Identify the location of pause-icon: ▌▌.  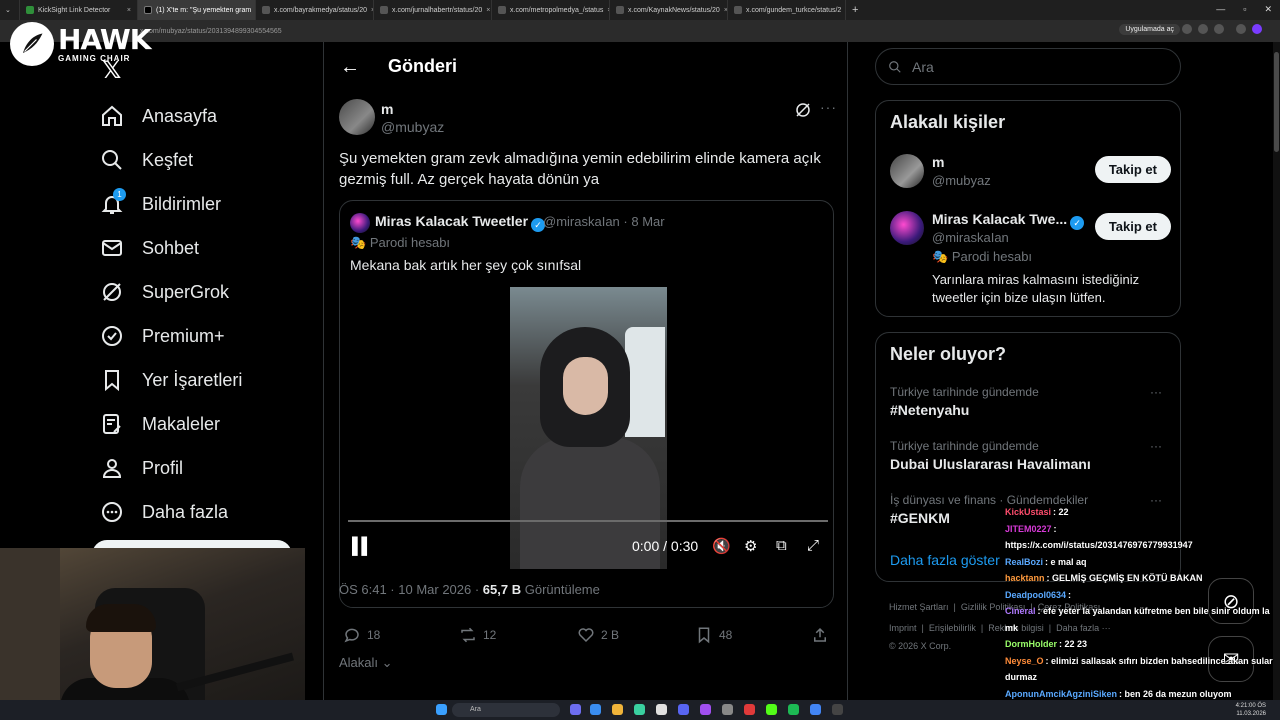
(362, 547).